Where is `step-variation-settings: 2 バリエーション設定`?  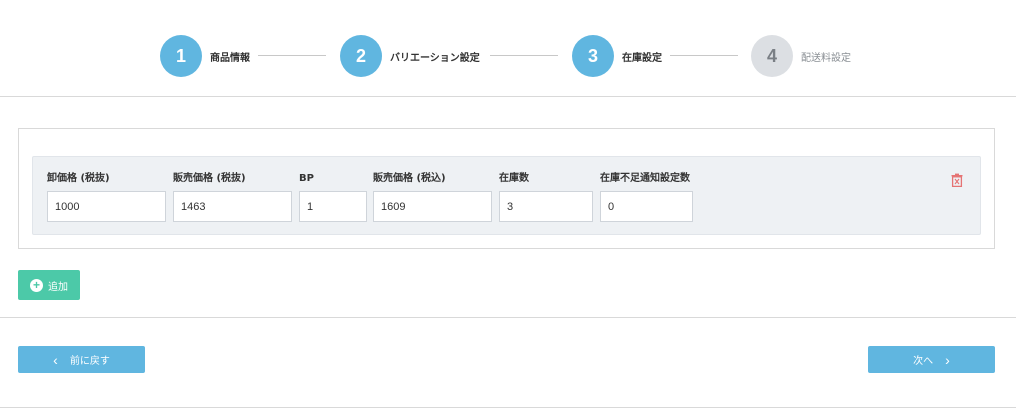 step-variation-settings: 2 バリエーション設定 is located at coordinates (410, 56).